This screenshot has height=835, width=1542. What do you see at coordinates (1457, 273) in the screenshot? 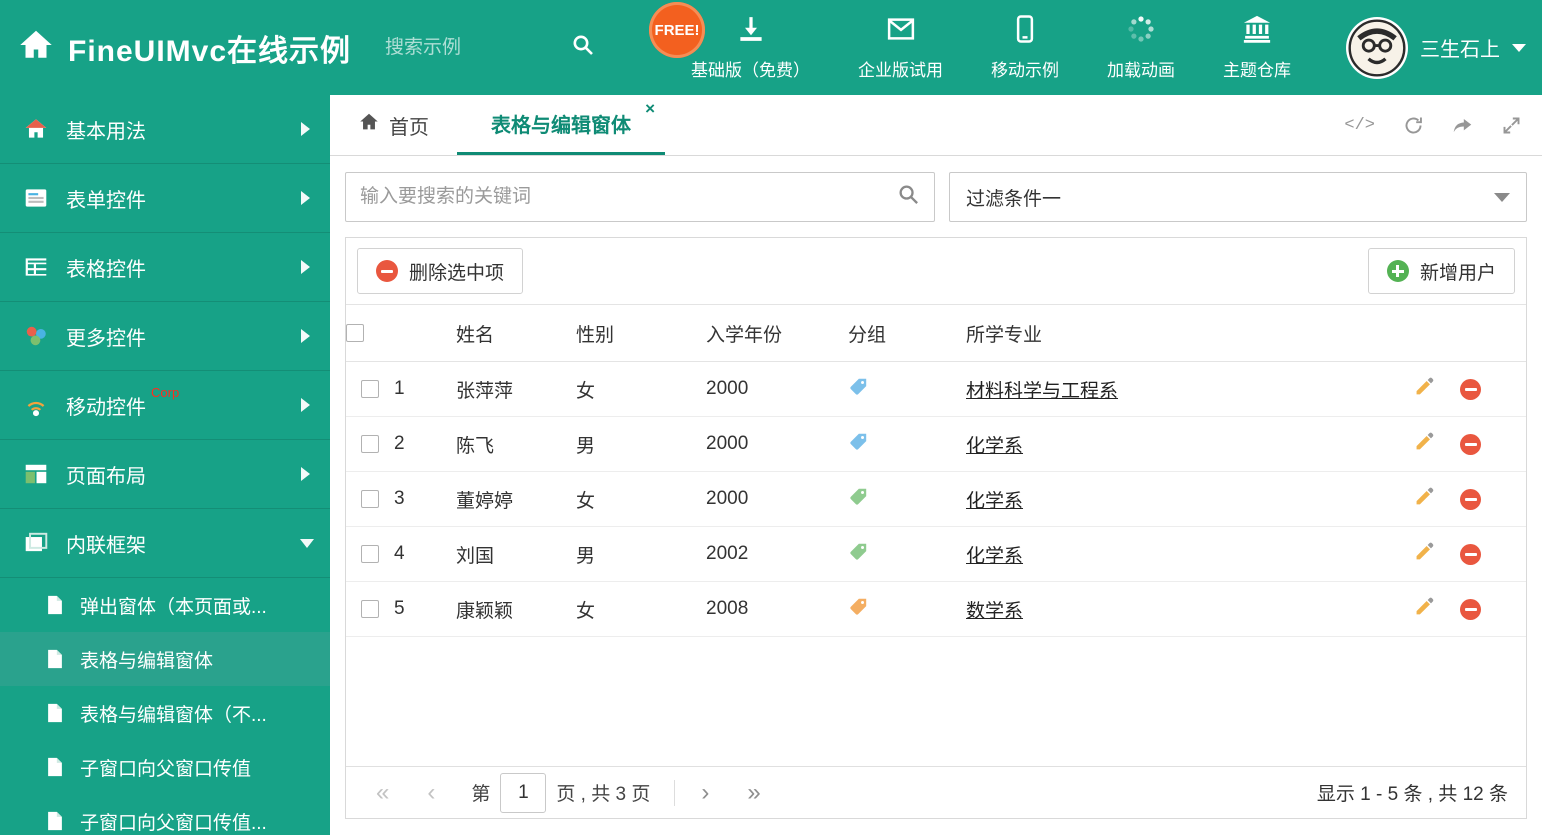
I see `add-user-label: 新增用户` at bounding box center [1457, 273].